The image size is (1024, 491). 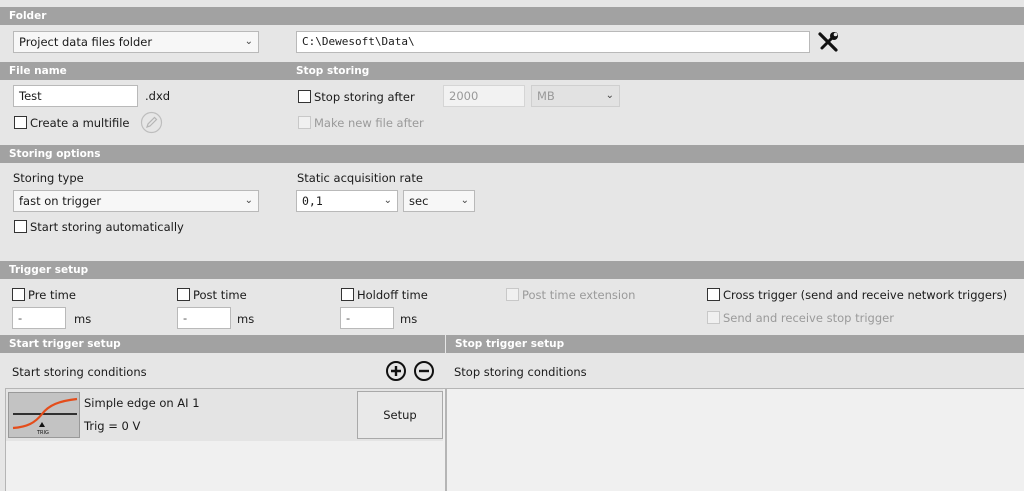 I want to click on post-time-label: Post time, so click(x=220, y=295).